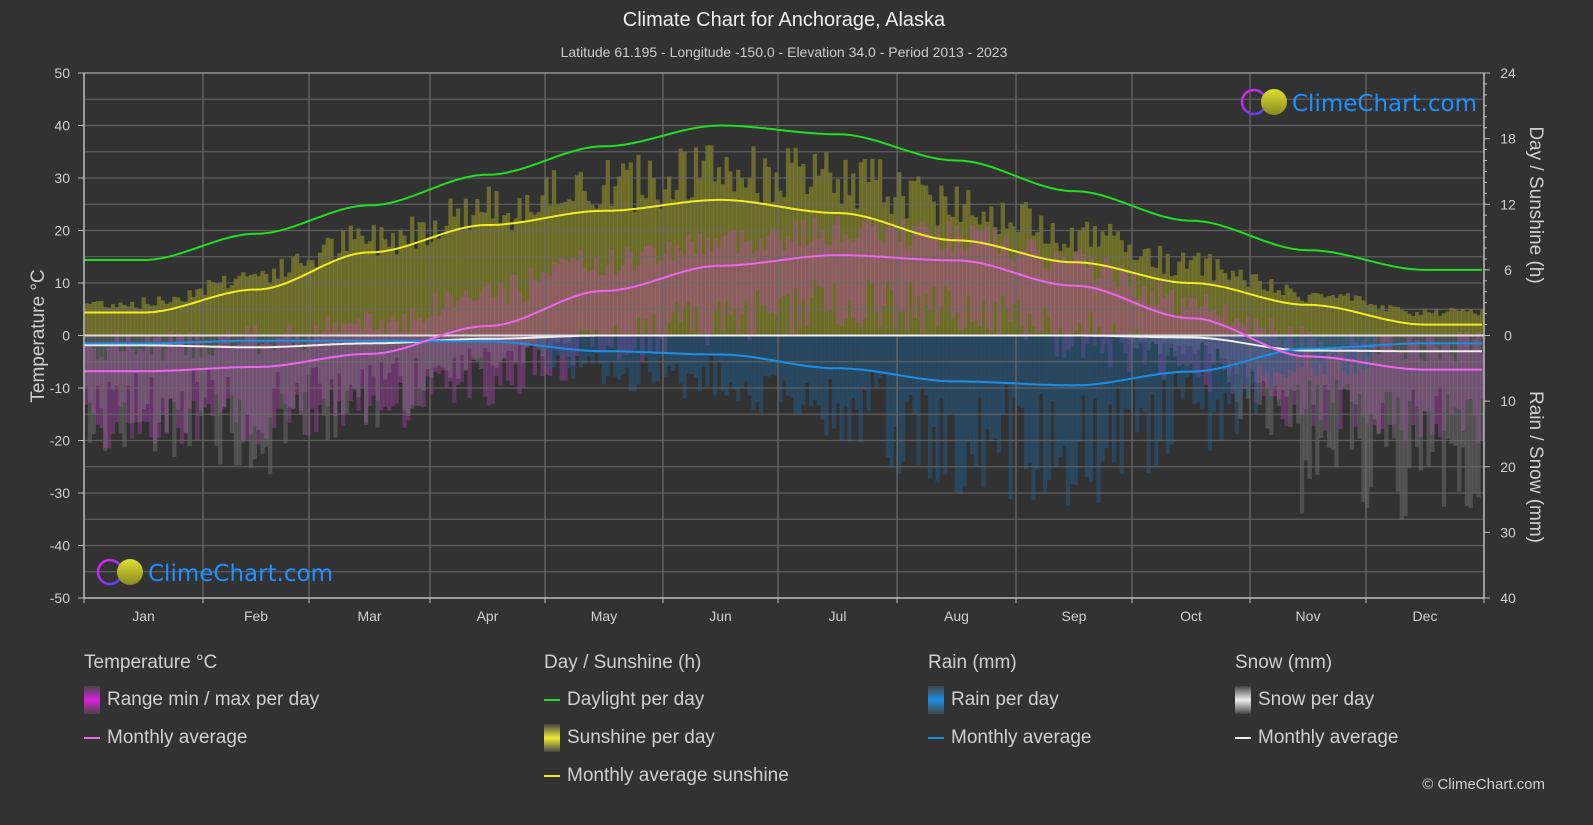 The image size is (1593, 825). Describe the element at coordinates (1535, 467) in the screenshot. I see `y-axis-right-bottom-label: Rain / Snow (mm)` at that location.